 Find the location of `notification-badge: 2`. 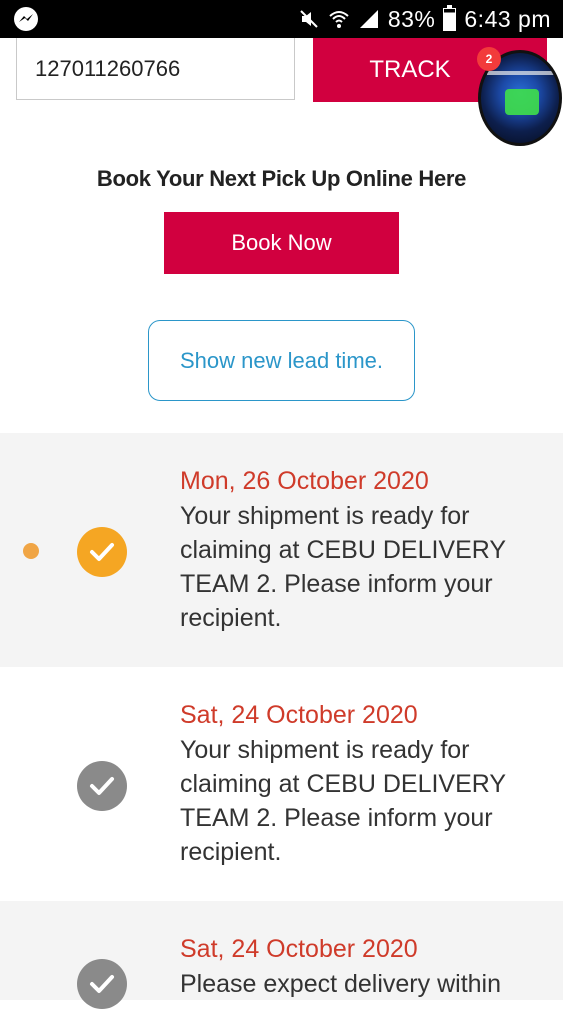

notification-badge: 2 is located at coordinates (489, 59).